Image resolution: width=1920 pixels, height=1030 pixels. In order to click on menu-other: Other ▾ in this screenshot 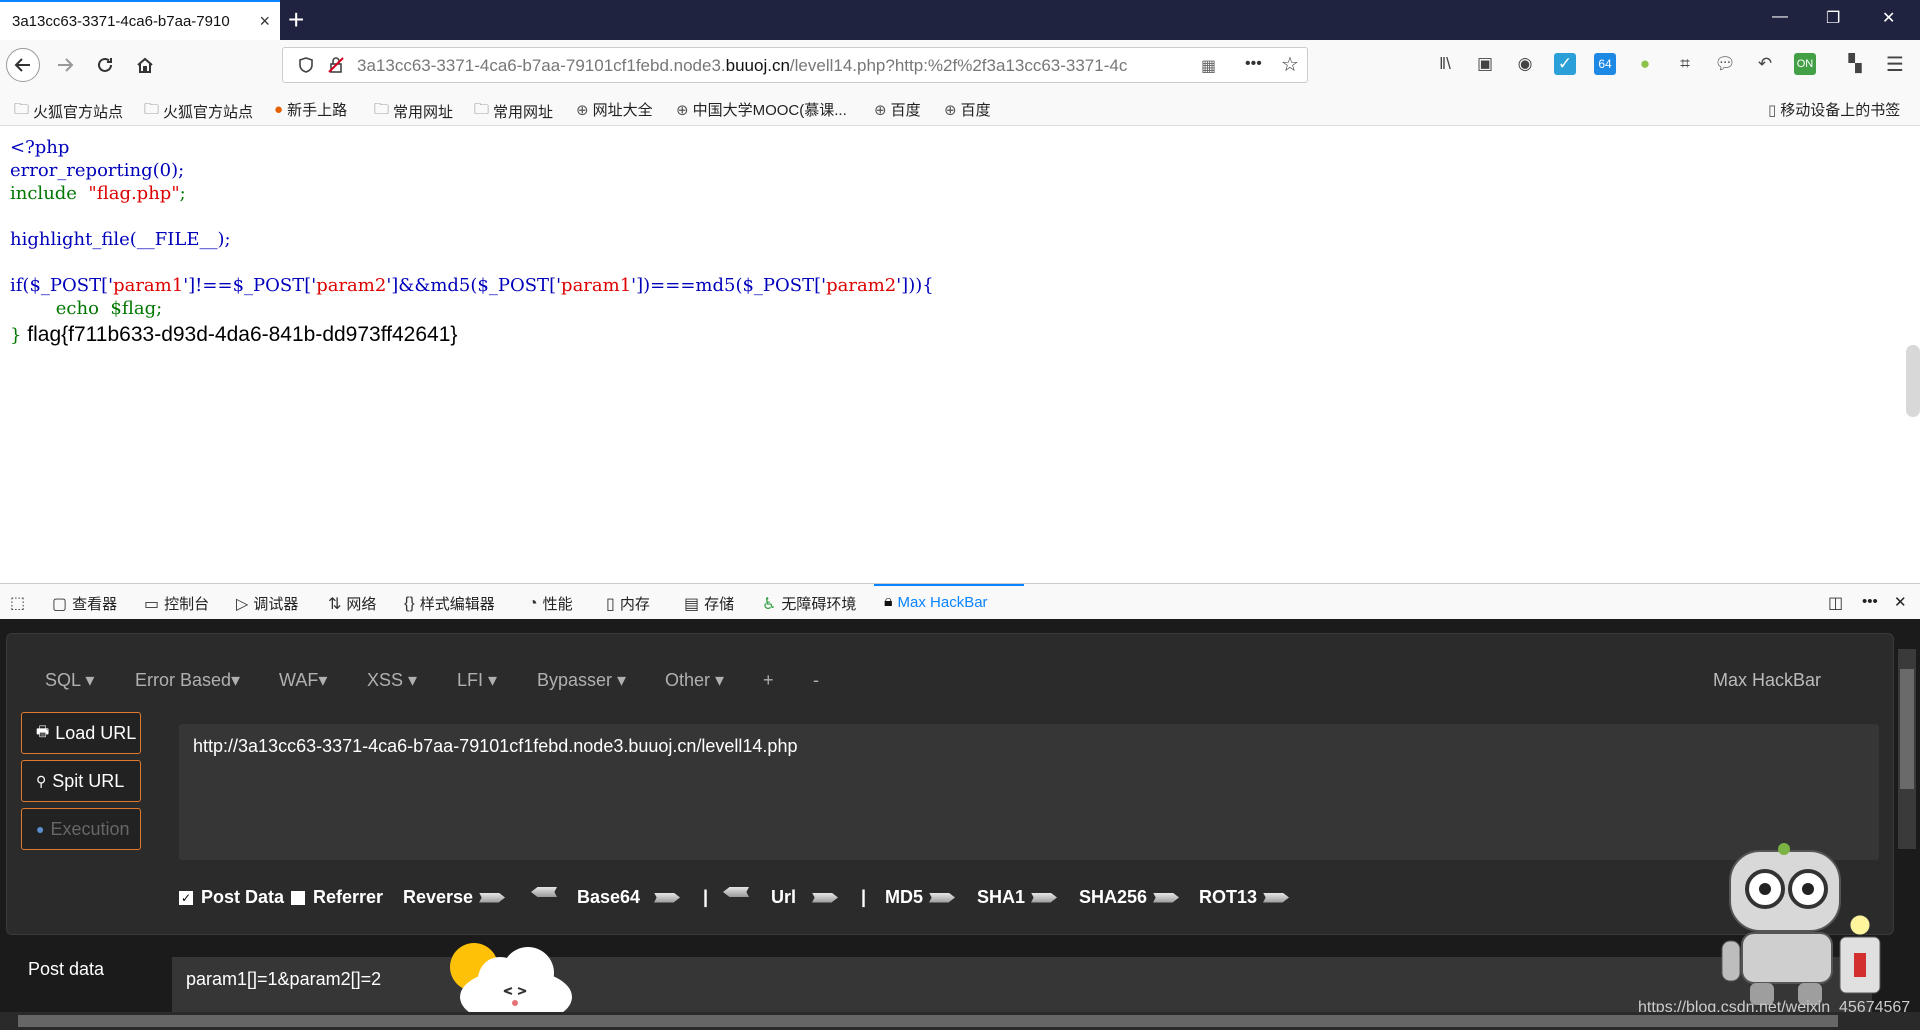, I will do `click(694, 680)`.